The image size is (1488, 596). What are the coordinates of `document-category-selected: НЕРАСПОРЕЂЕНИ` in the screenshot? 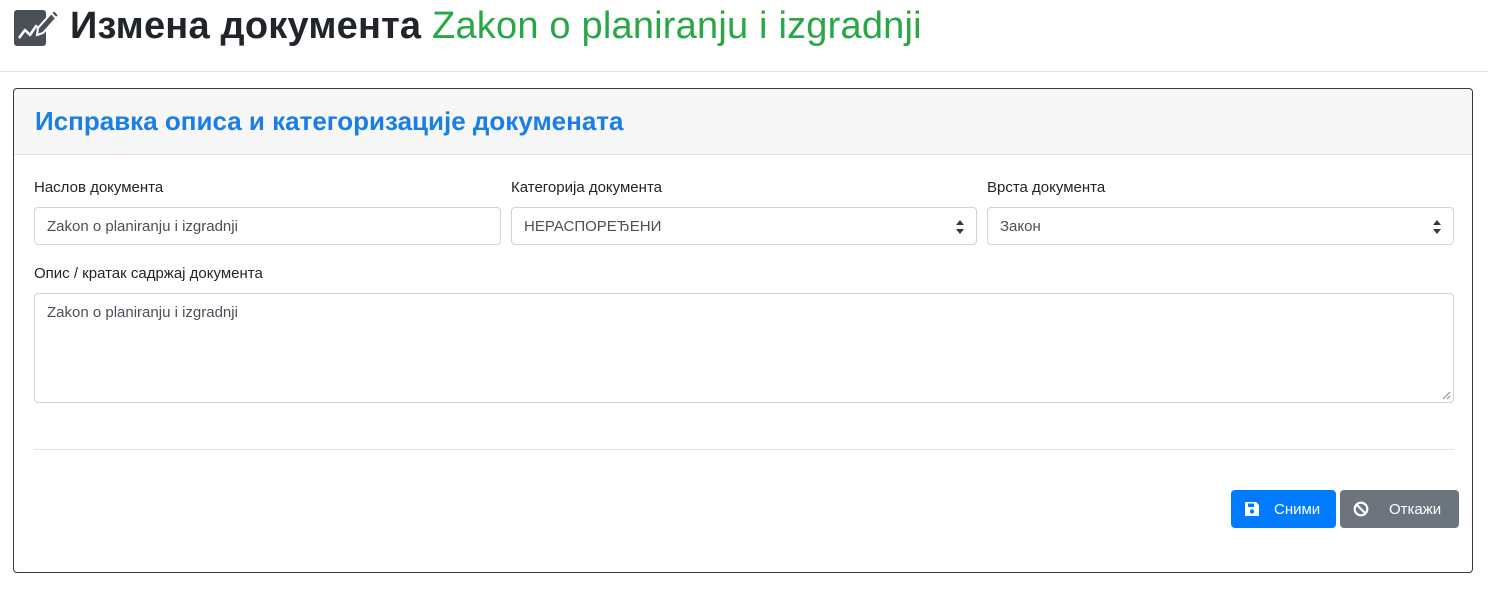 It's located at (593, 226).